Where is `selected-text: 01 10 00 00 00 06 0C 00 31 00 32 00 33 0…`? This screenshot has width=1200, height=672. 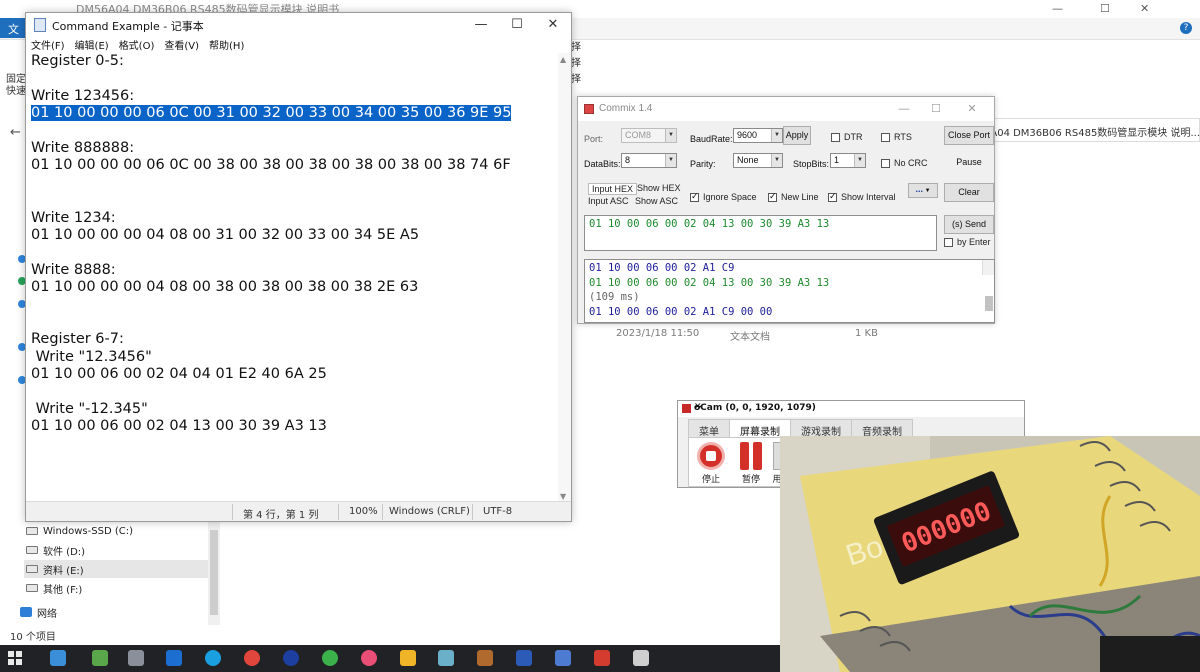 selected-text: 01 10 00 00 00 06 0C 00 31 00 32 00 33 0… is located at coordinates (271, 113).